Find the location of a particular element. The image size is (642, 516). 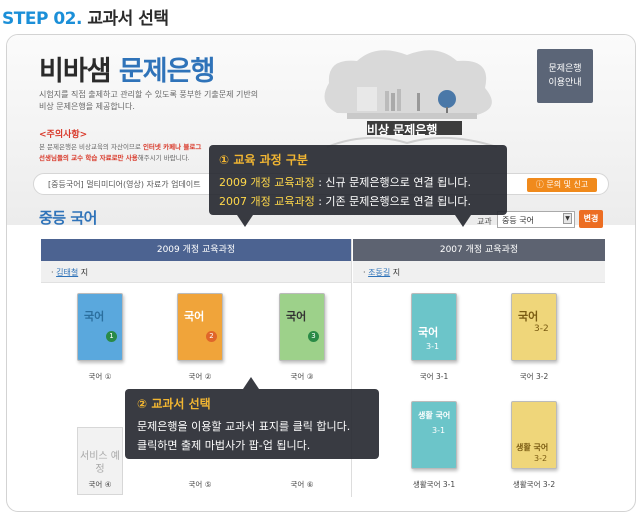

report-label: 문의 및 신고 is located at coordinates (567, 184).